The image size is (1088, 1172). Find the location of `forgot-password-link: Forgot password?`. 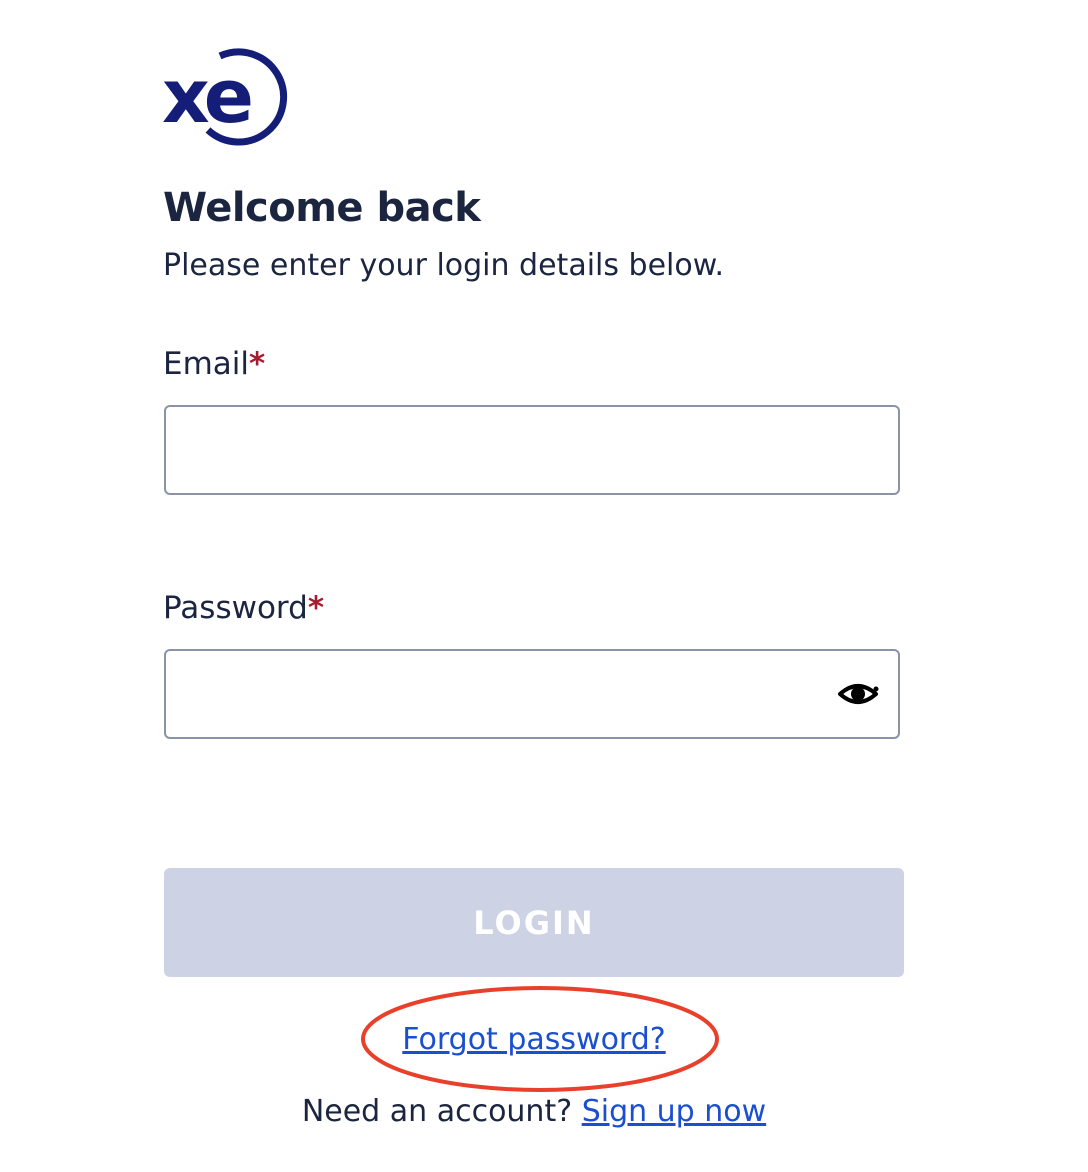

forgot-password-link: Forgot password? is located at coordinates (533, 1039).